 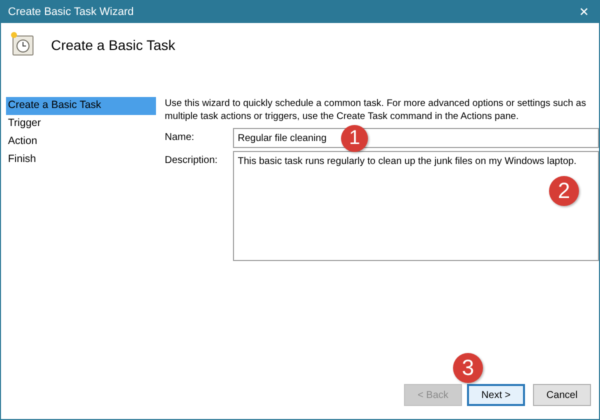 I want to click on step-number-marker: 1, so click(x=354, y=138).